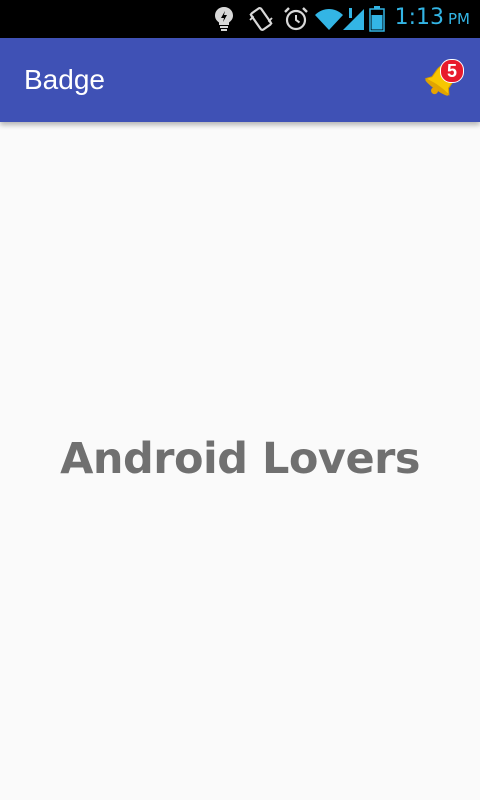  What do you see at coordinates (261, 19) in the screenshot?
I see `vibrate-icon` at bounding box center [261, 19].